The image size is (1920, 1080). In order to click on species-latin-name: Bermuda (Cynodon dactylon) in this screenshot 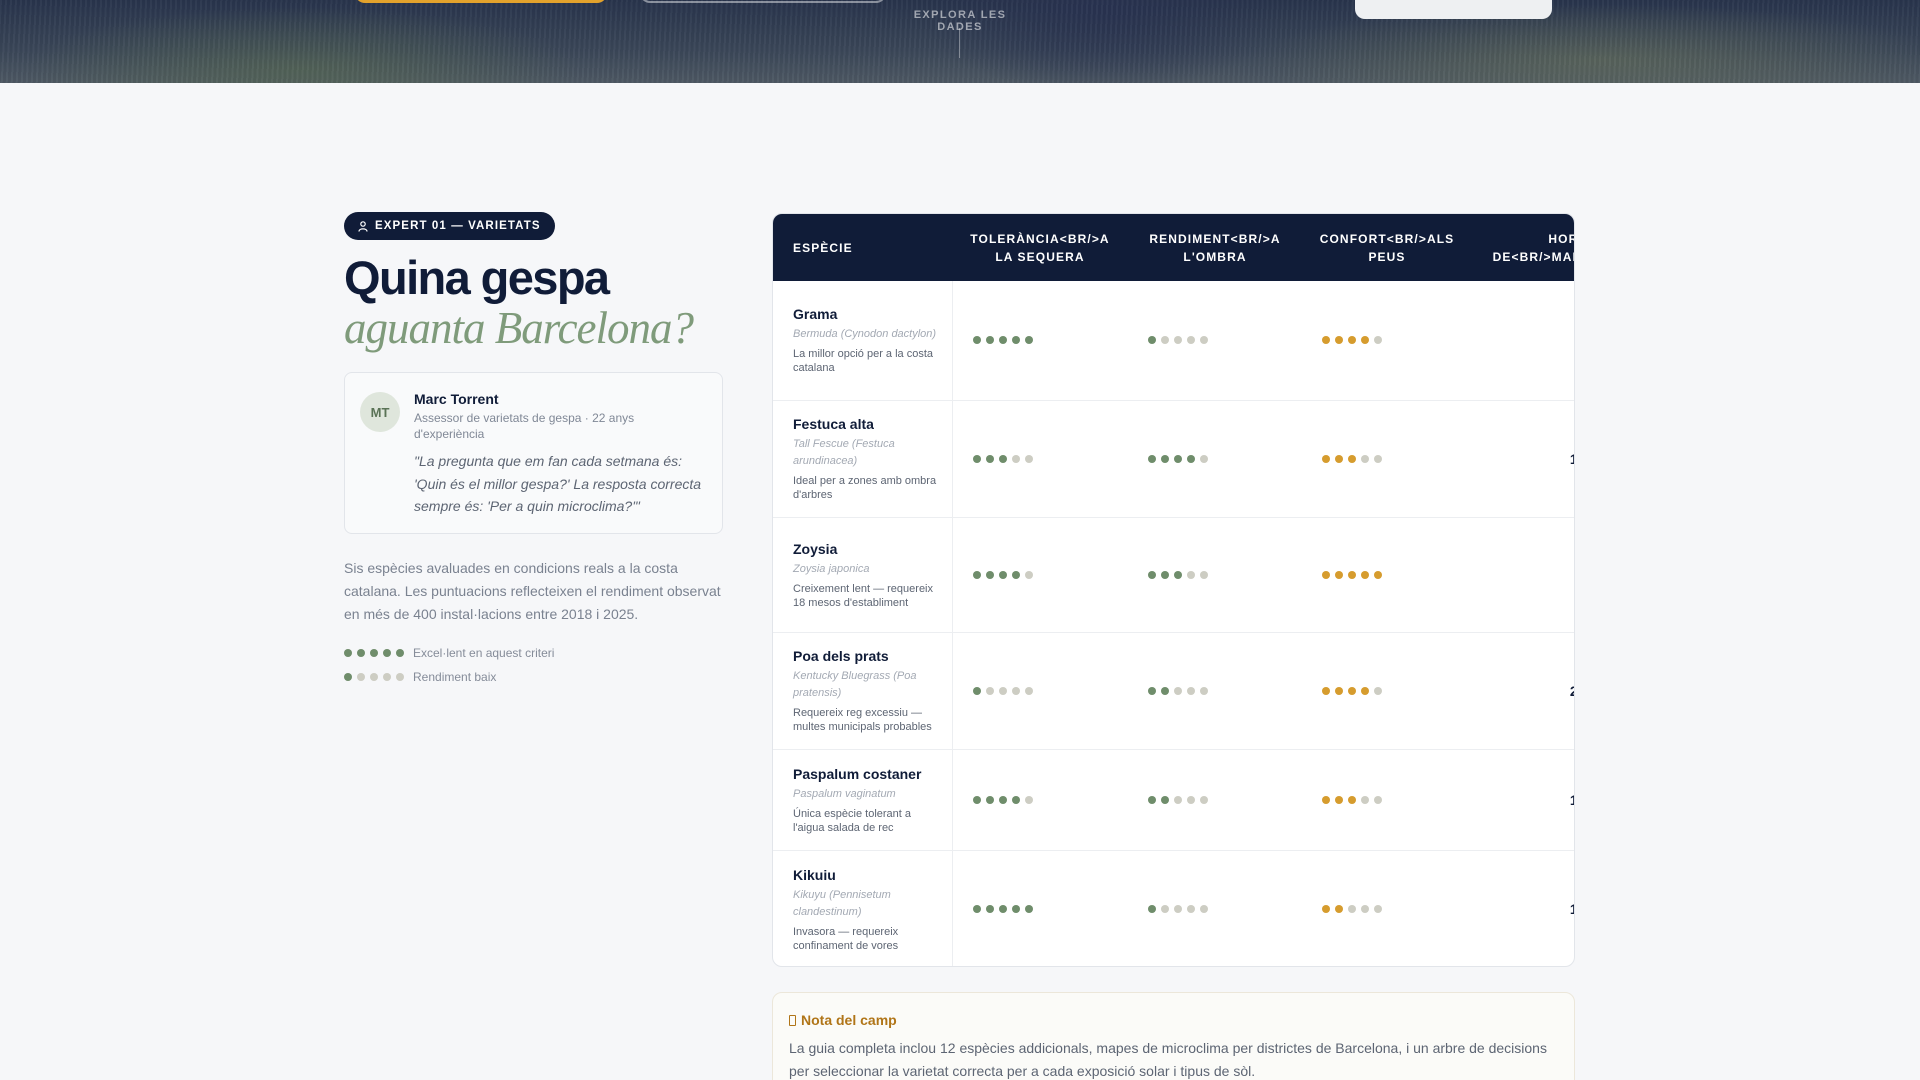, I will do `click(865, 334)`.